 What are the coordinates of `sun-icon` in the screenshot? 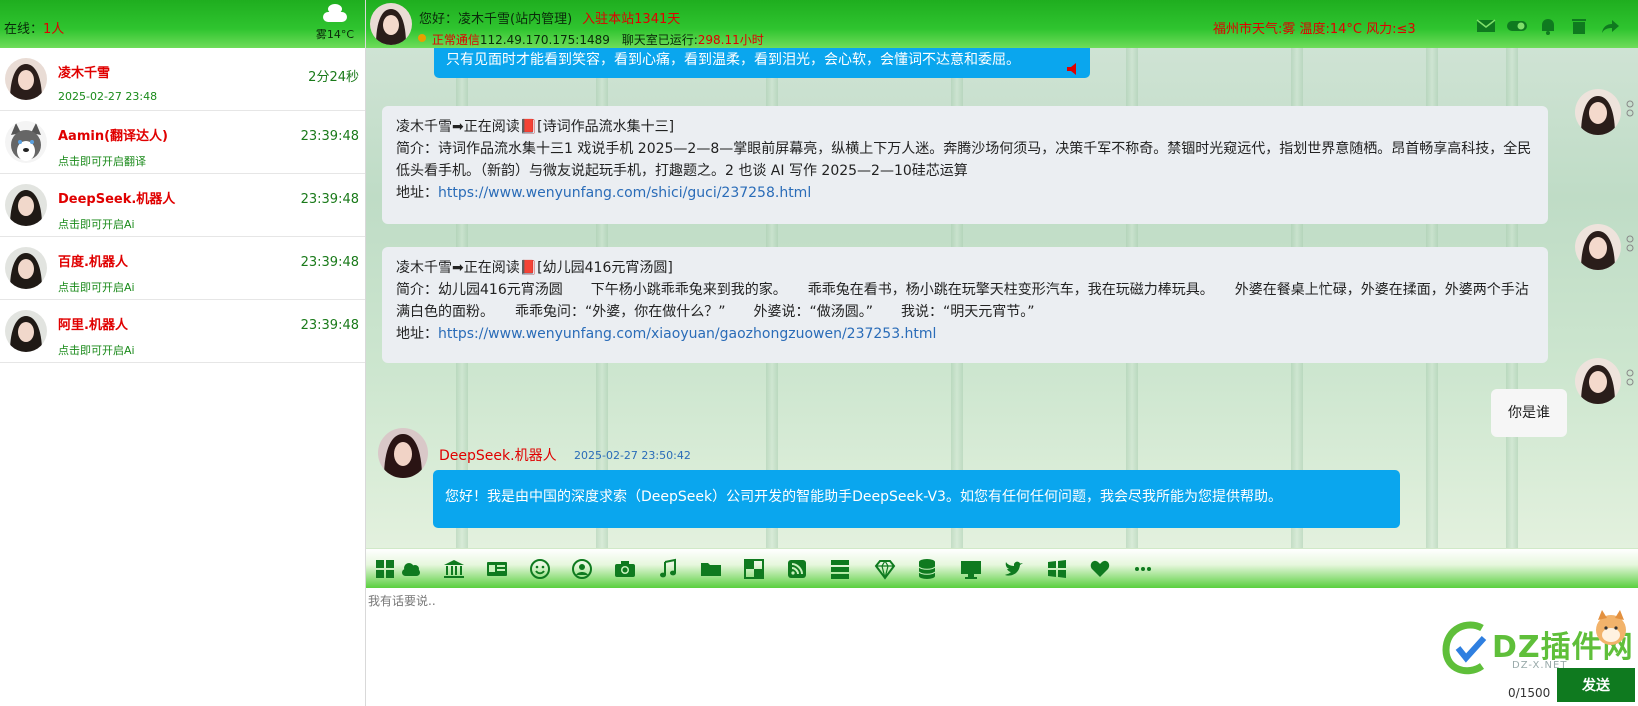 It's located at (422, 38).